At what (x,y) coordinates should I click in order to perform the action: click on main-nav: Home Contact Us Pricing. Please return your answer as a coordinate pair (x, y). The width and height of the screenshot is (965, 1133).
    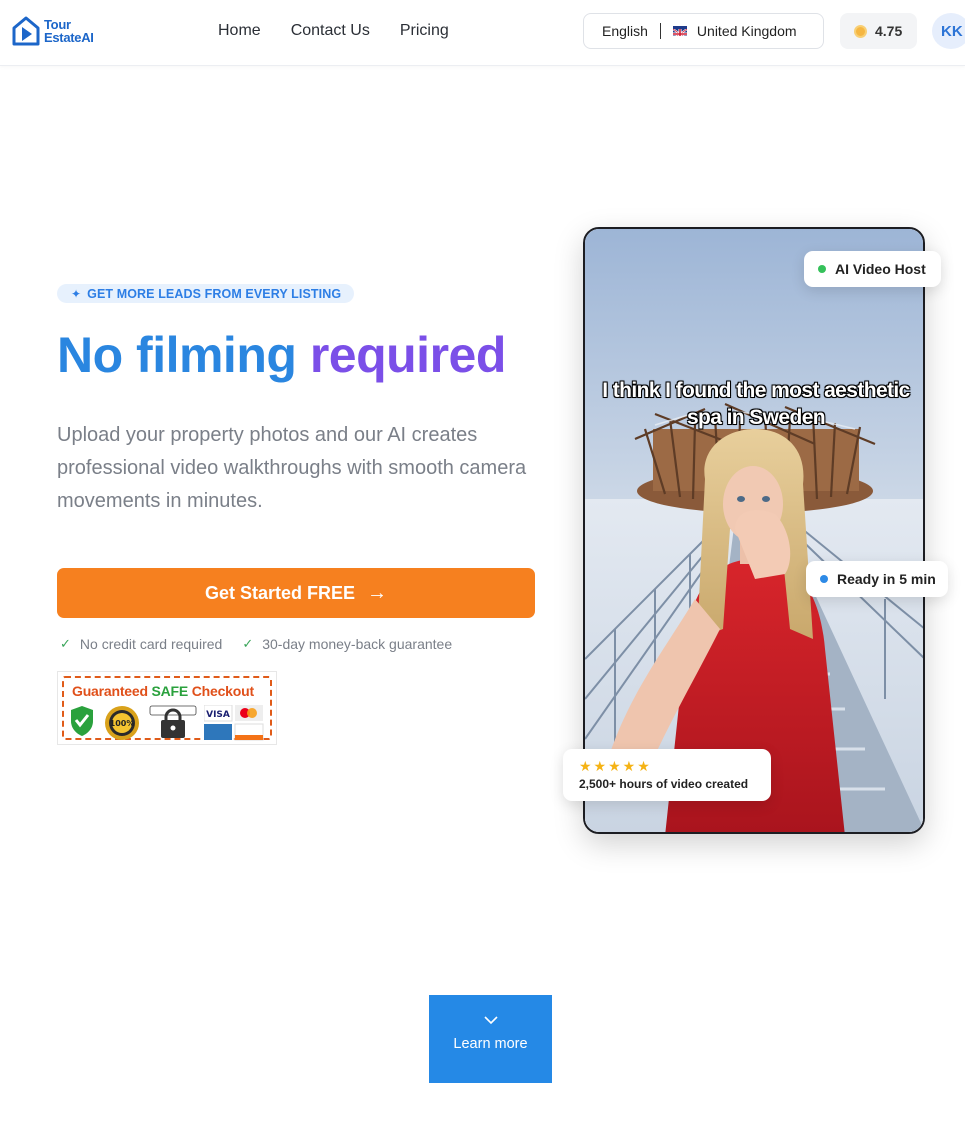
    Looking at the image, I should click on (348, 31).